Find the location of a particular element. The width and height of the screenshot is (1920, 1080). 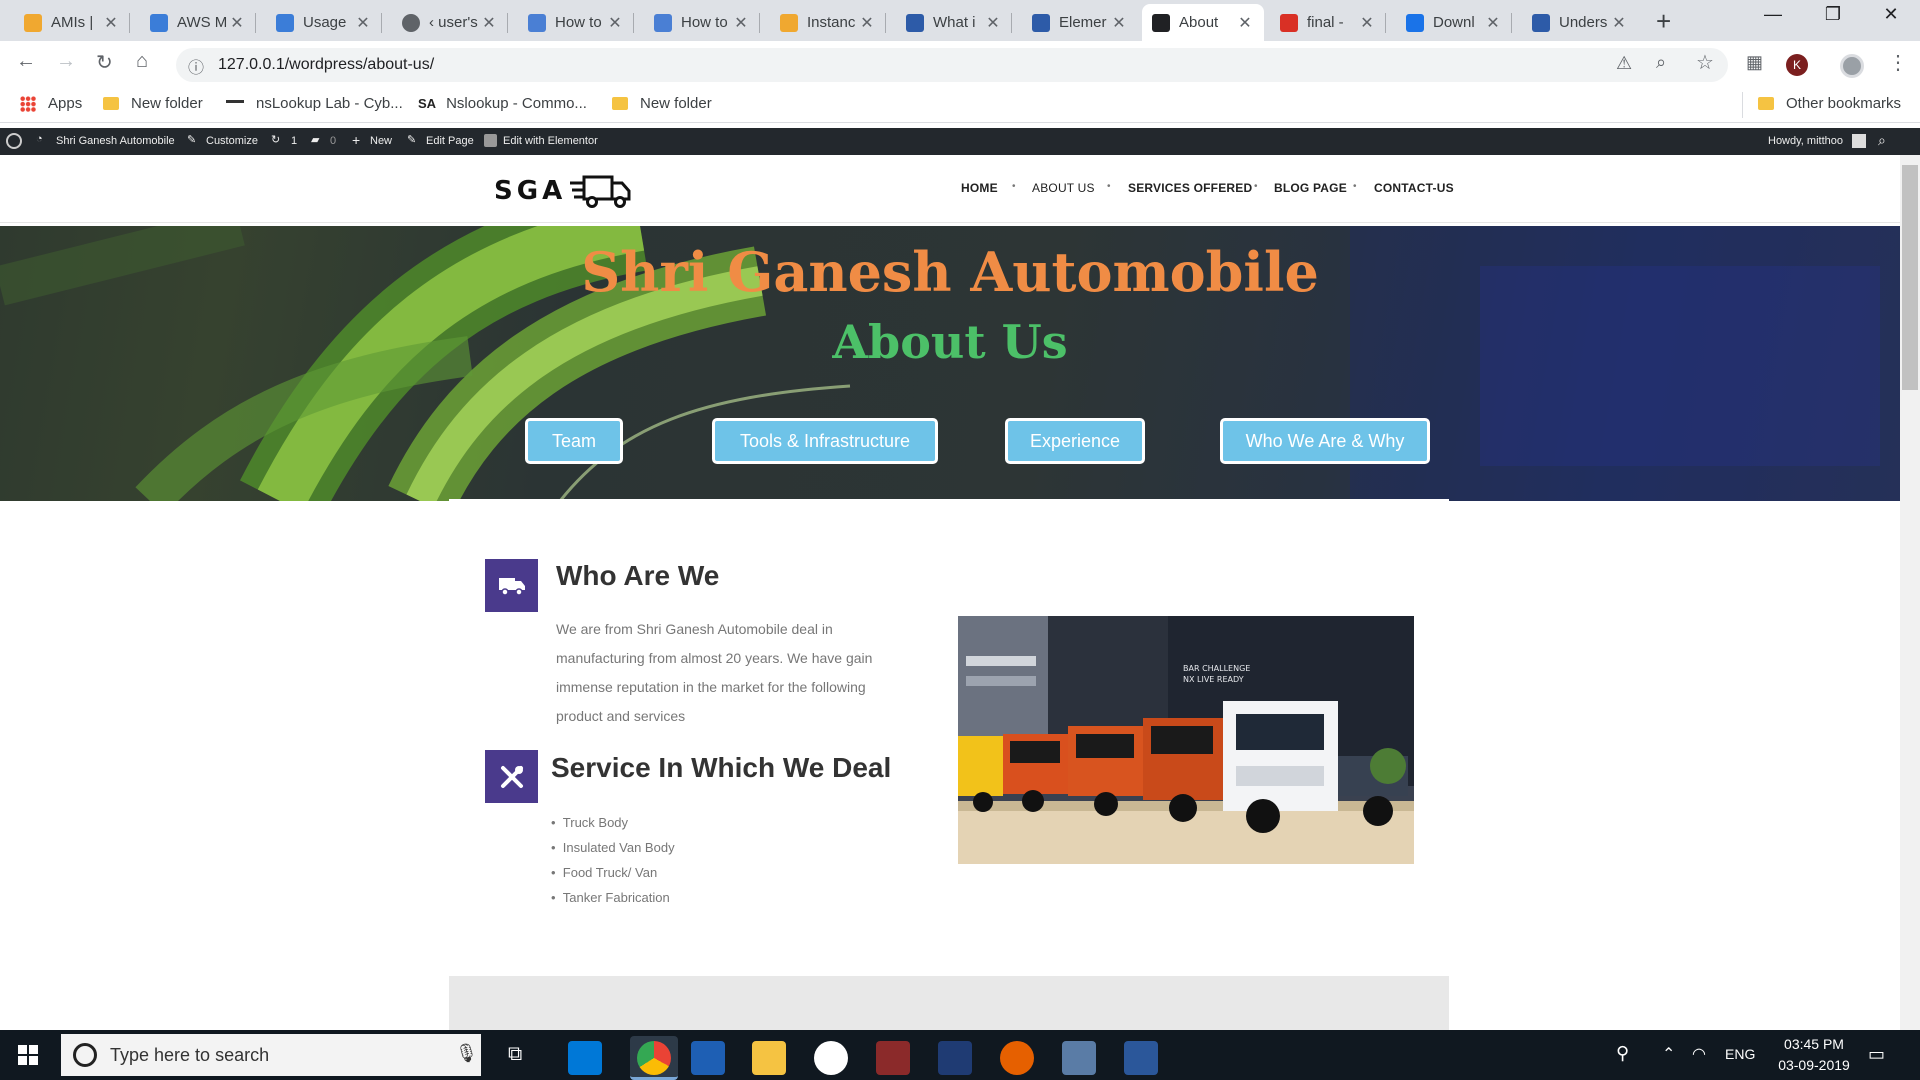

forward-icon: → is located at coordinates (66, 61).